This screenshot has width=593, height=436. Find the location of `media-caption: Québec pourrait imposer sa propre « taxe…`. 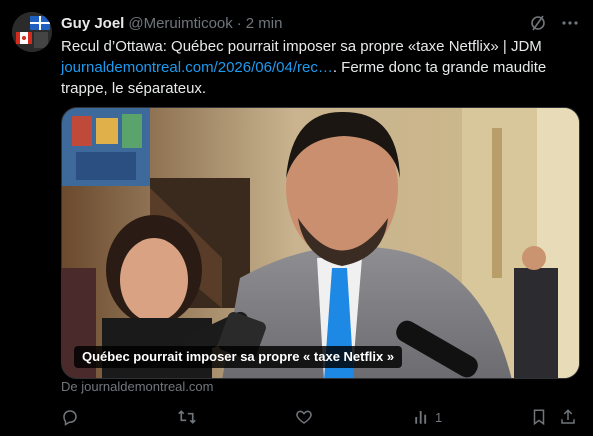

media-caption: Québec pourrait imposer sa propre « taxe… is located at coordinates (238, 357).